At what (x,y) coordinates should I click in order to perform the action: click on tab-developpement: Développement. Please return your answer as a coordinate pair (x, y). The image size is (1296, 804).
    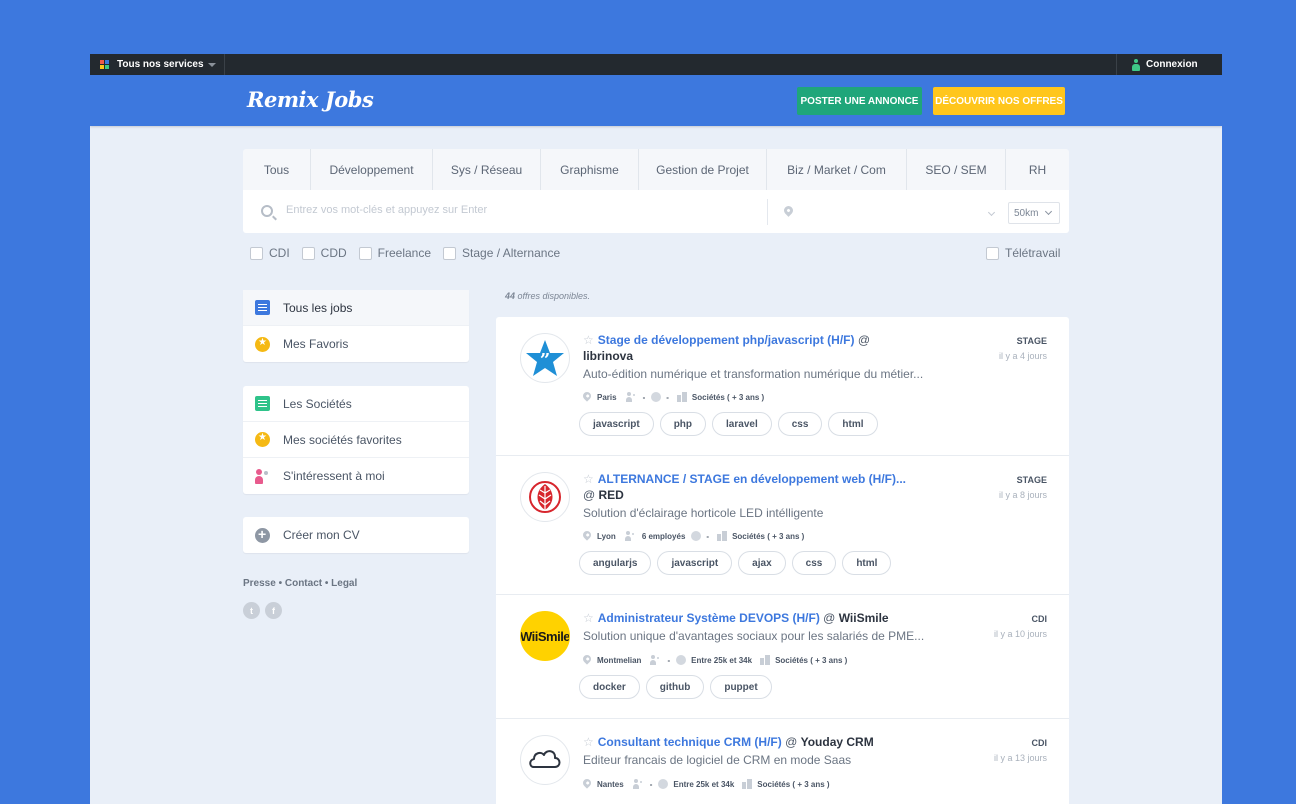
    Looking at the image, I should click on (372, 169).